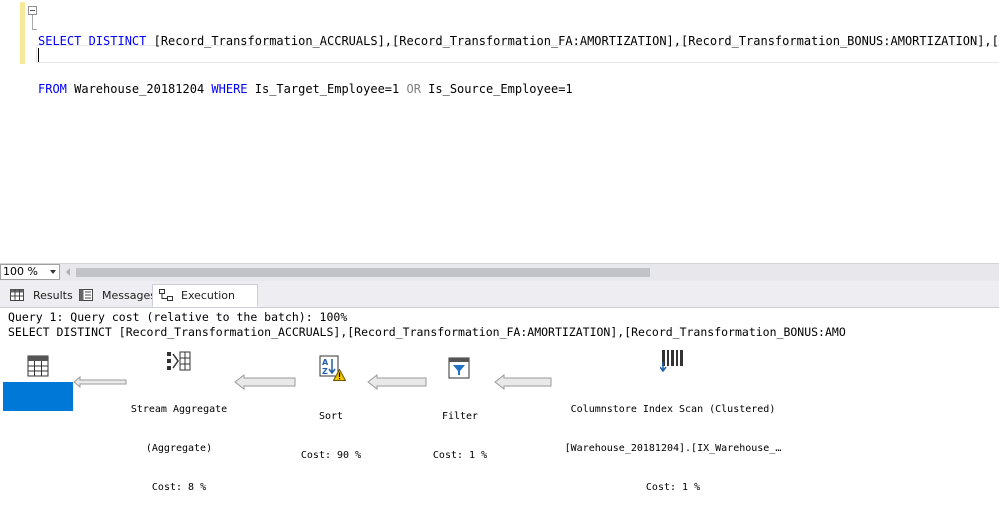 The height and width of the screenshot is (520, 999). I want to click on svg-text: A, so click(325, 362).